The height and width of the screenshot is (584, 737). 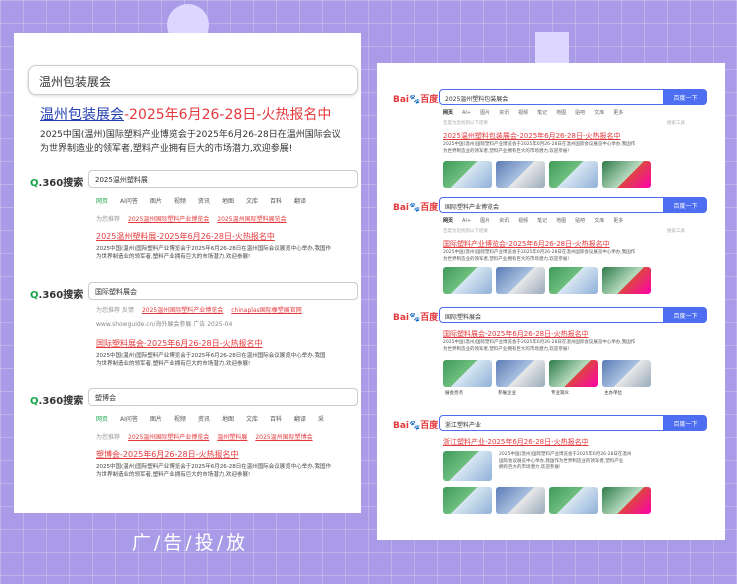 What do you see at coordinates (216, 418) in the screenshot?
I see `s360-tabs: 网页 AI问答 图片 视频 资讯 地图 文库 百科 翻译 采` at bounding box center [216, 418].